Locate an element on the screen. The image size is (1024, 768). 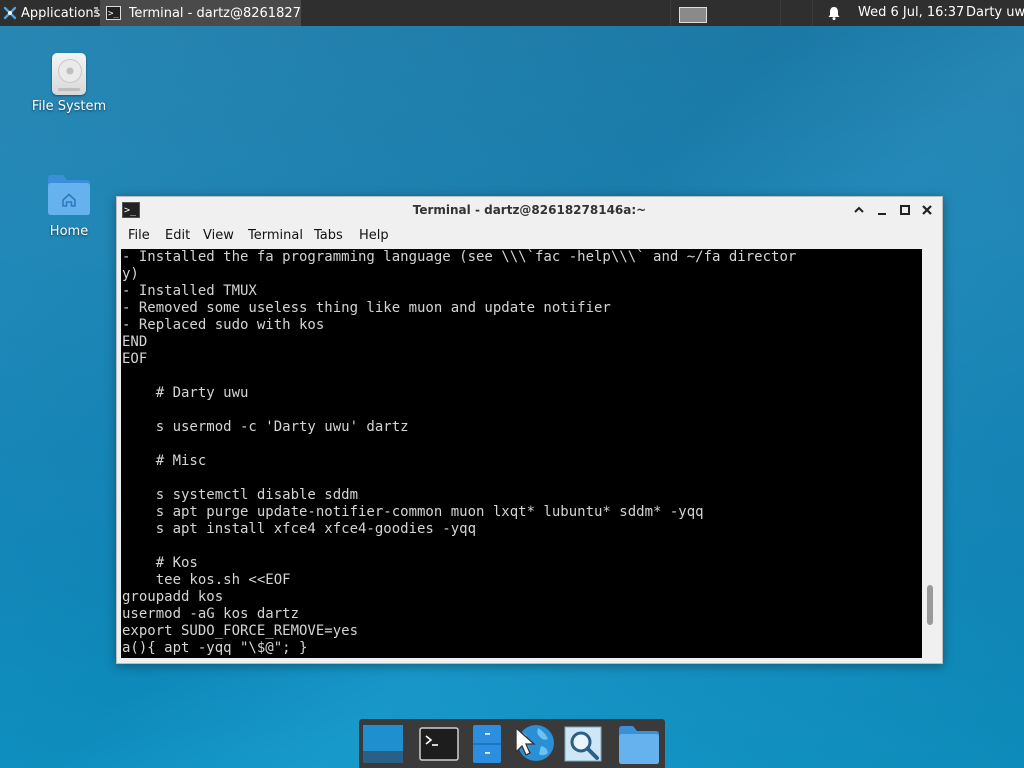
desktop-icon is located at coordinates (383, 744).